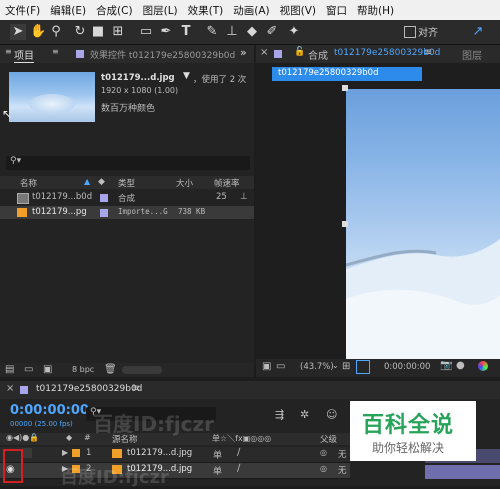  Describe the element at coordinates (166, 32) in the screenshot. I see `pen-tool-icon: ✒` at that location.